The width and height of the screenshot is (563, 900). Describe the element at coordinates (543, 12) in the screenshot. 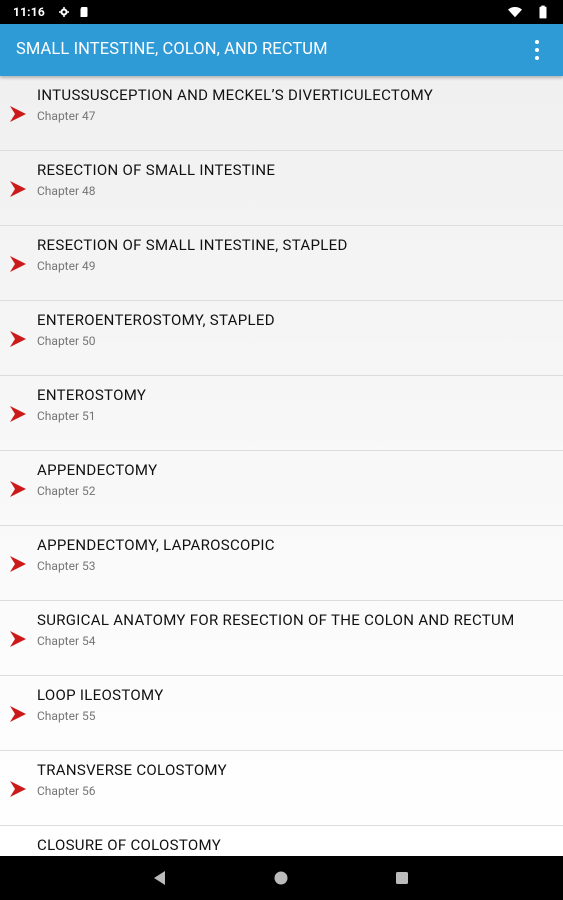

I see `battery-icon` at that location.